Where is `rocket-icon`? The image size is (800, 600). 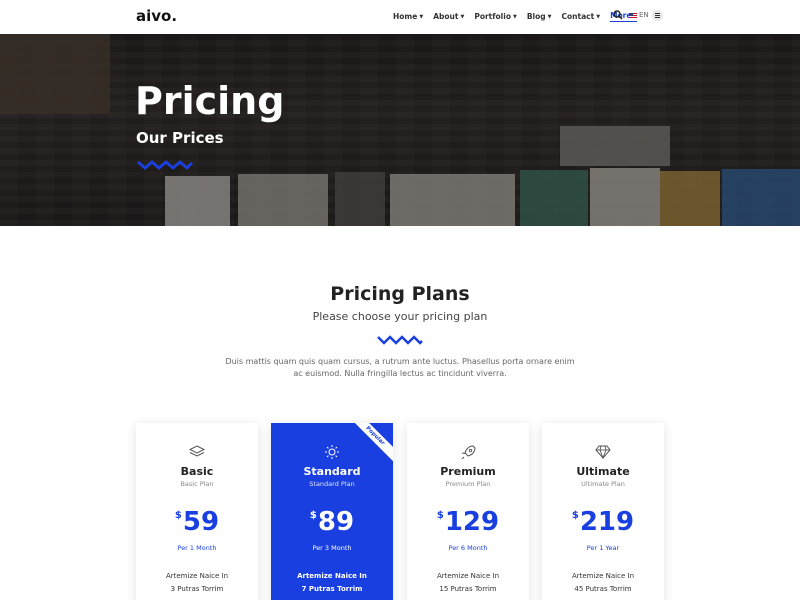
rocket-icon is located at coordinates (468, 452).